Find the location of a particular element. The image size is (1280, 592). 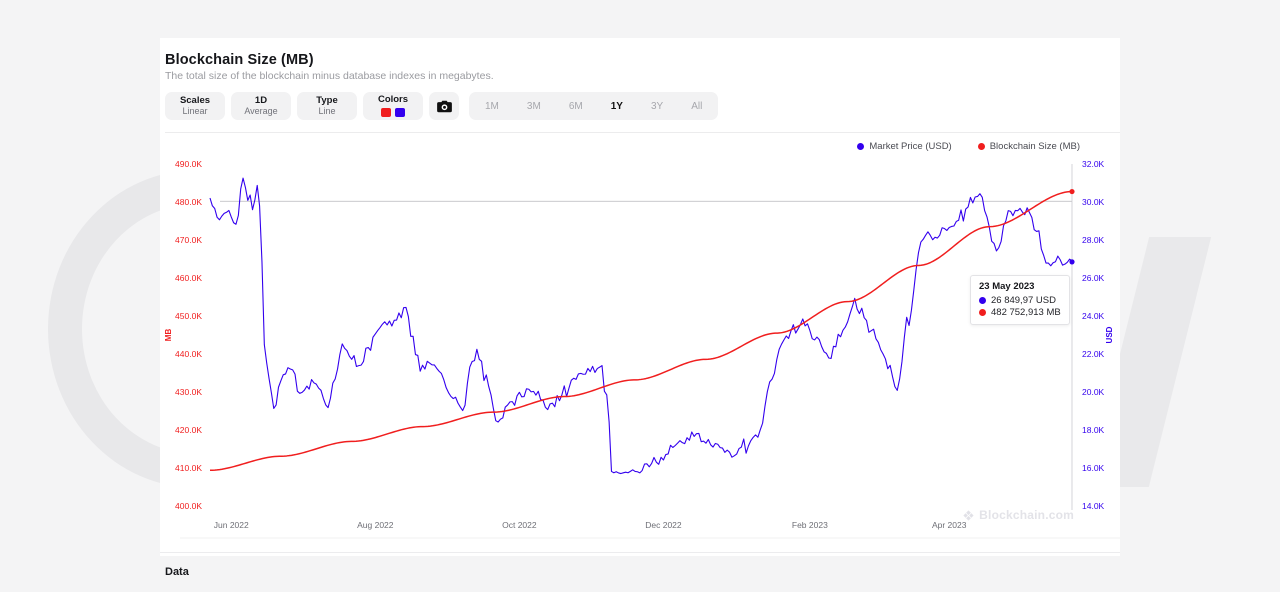

y-axis-left-tick: 480.0K is located at coordinates (188, 202).